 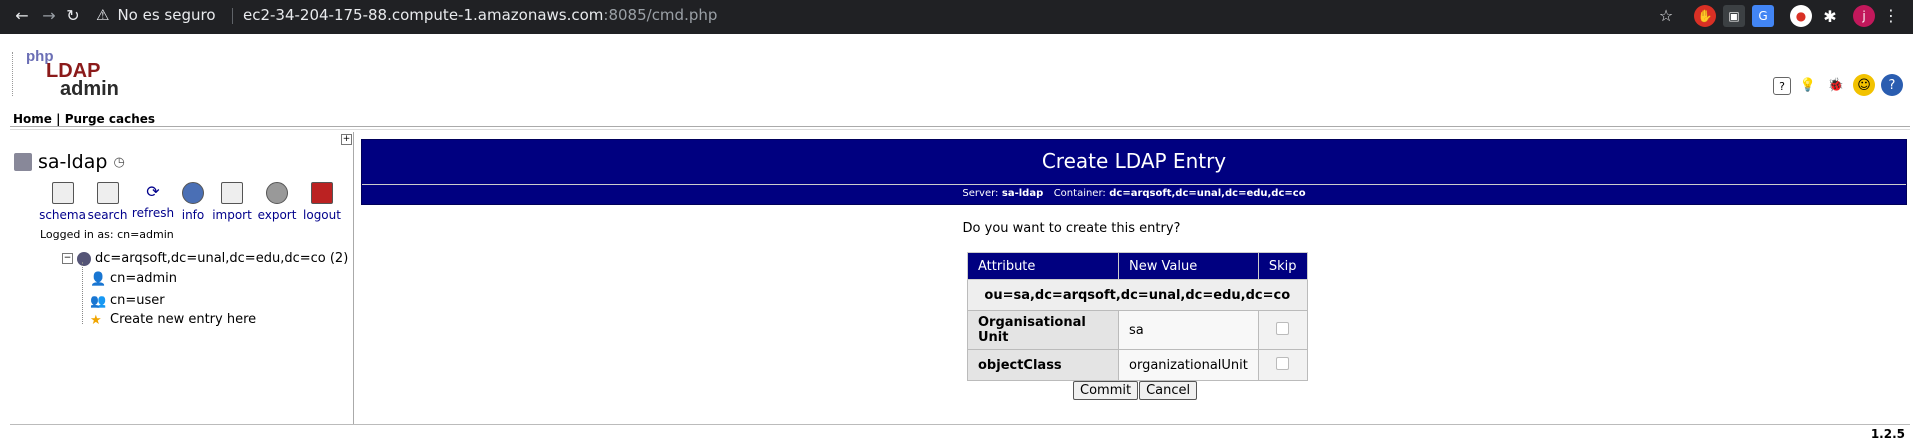 What do you see at coordinates (98, 301) in the screenshot?
I see `group-icon: 👥` at bounding box center [98, 301].